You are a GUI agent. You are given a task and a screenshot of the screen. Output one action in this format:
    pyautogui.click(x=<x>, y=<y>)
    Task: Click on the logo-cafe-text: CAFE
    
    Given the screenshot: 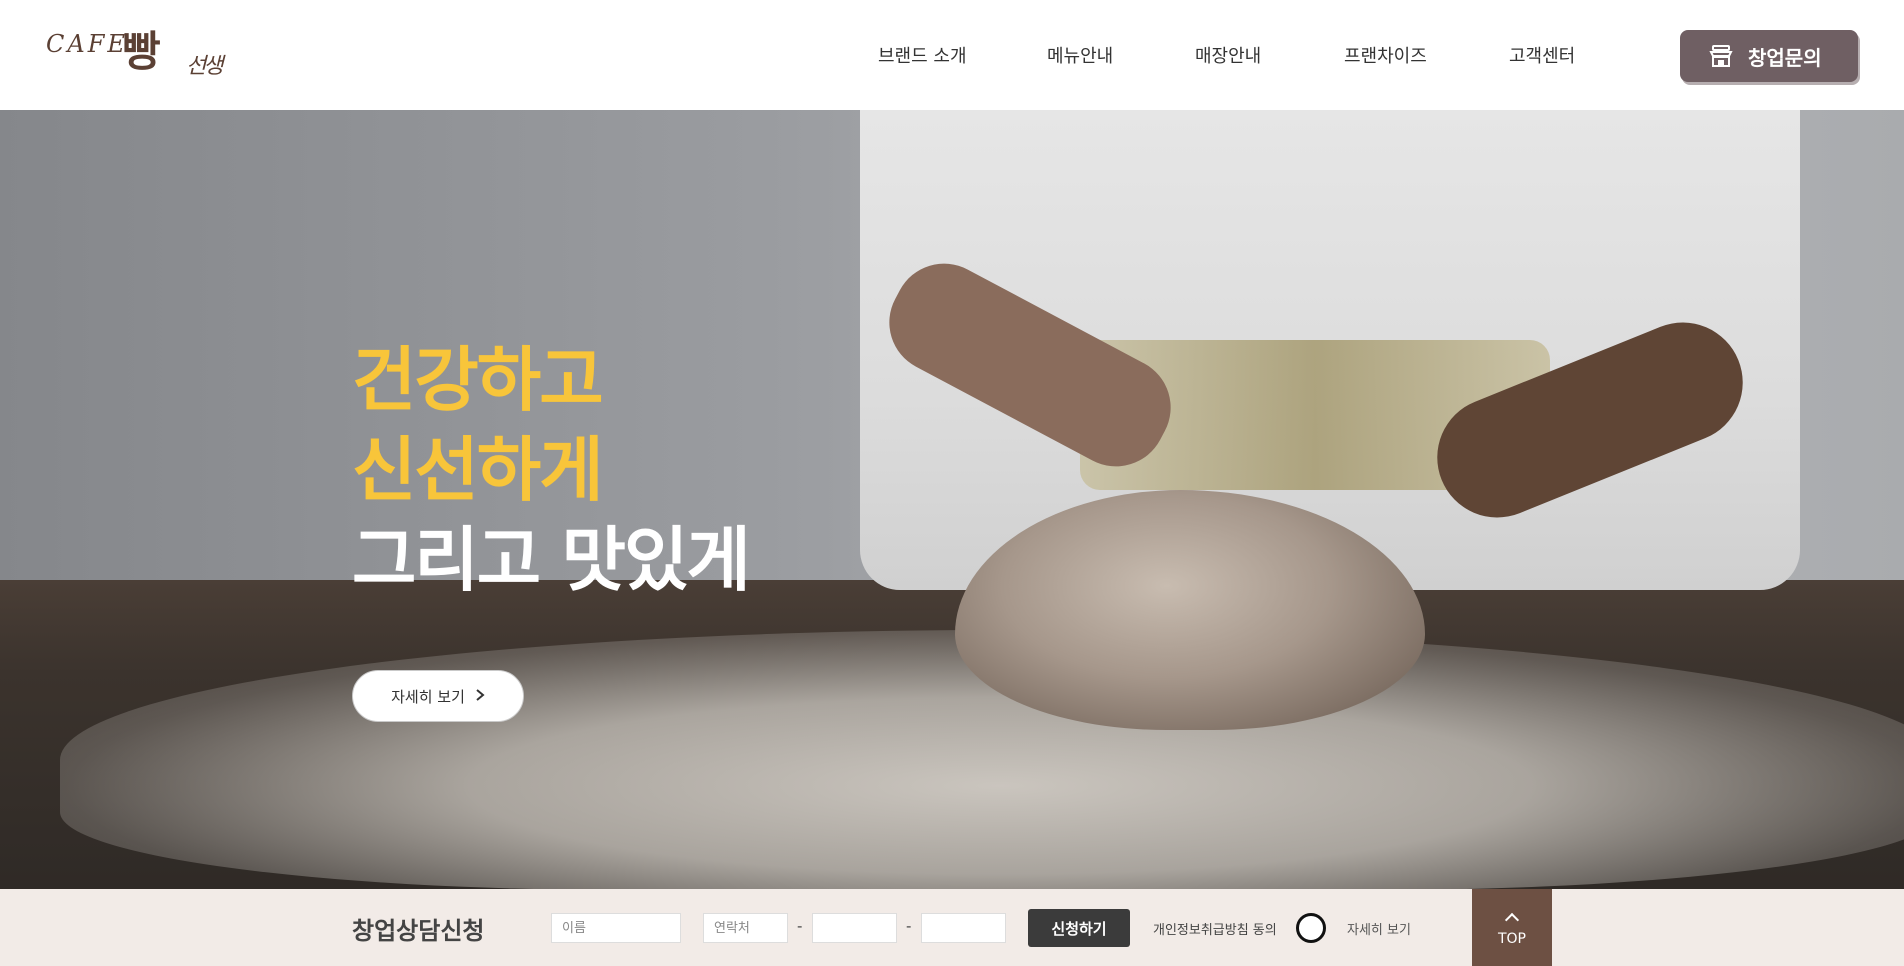 What is the action you would take?
    pyautogui.click(x=87, y=44)
    